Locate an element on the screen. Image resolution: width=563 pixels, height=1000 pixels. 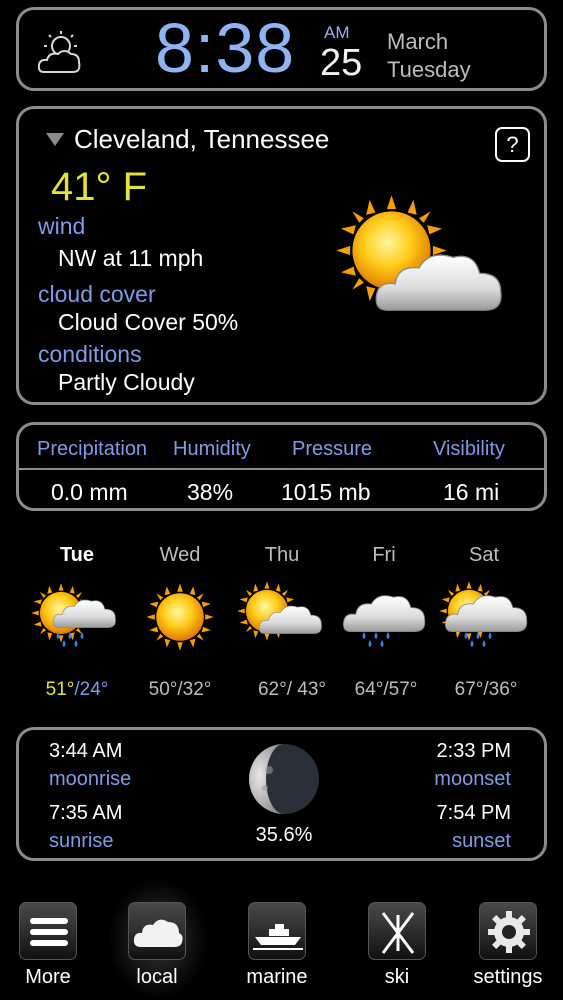
forecast-temps-sat: 67°/36° is located at coordinates (486, 689).